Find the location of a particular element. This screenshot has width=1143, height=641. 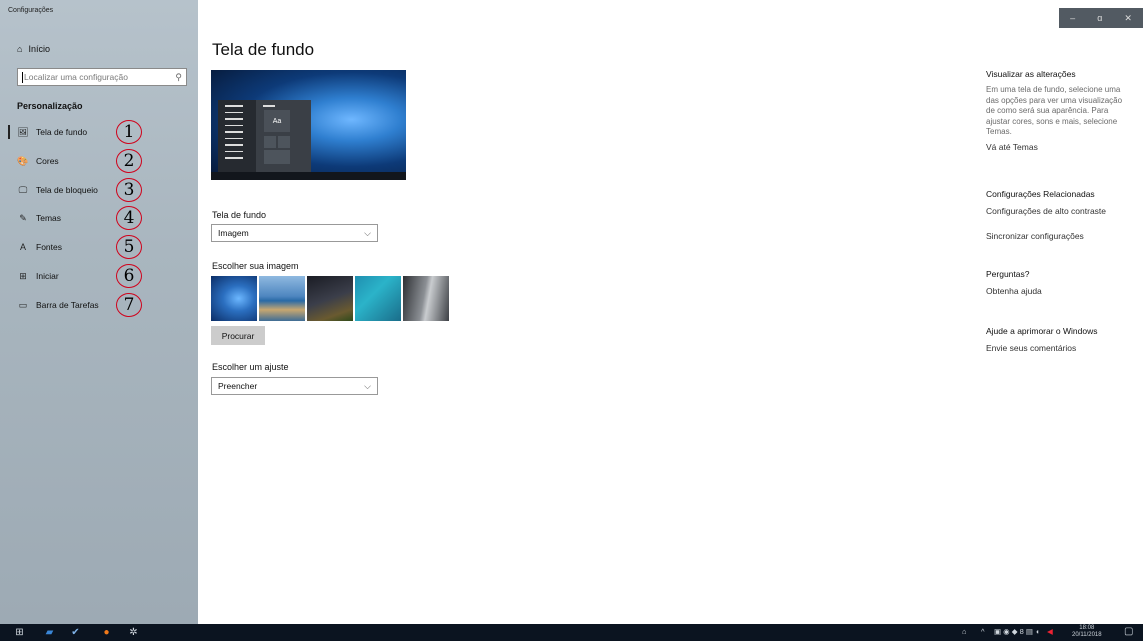

sidebar-item-barra-de-tarefas: ▭ Barra de Tarefas is located at coordinates (99, 305).